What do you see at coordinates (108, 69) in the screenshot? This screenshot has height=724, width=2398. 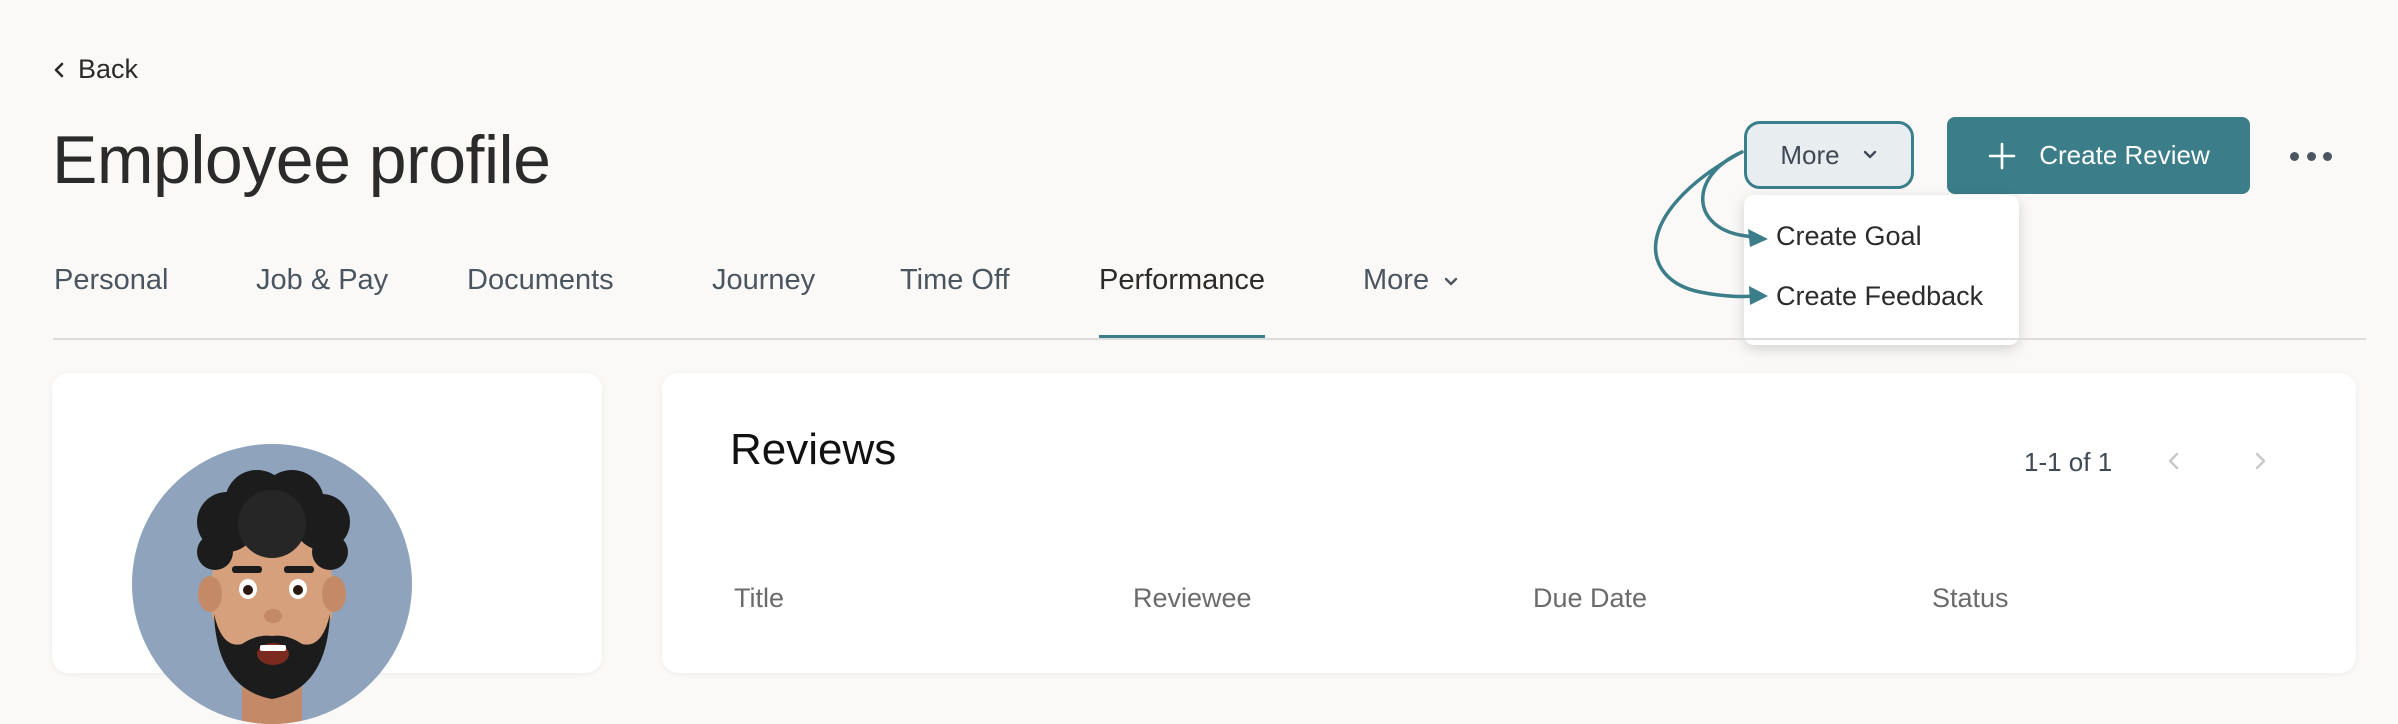 I see `back-label: Back` at bounding box center [108, 69].